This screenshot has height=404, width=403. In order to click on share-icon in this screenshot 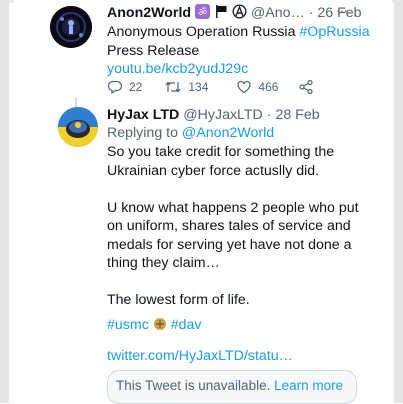, I will do `click(306, 87)`.